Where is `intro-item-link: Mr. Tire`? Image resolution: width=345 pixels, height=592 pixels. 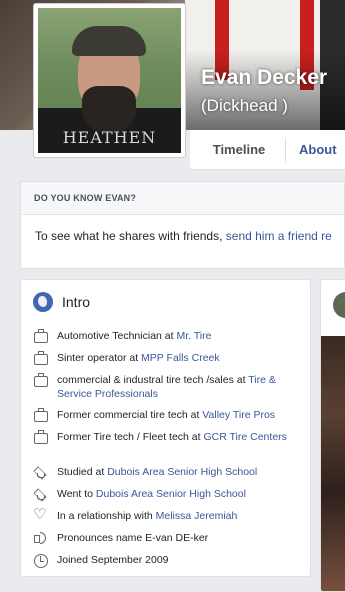
intro-item-link: Mr. Tire is located at coordinates (193, 336).